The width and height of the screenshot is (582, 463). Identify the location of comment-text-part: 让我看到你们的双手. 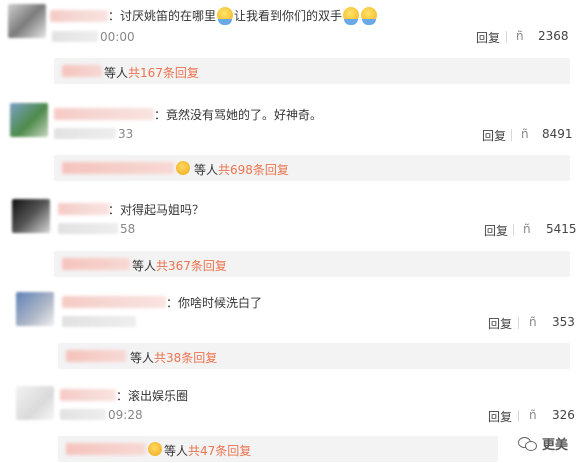
(288, 16).